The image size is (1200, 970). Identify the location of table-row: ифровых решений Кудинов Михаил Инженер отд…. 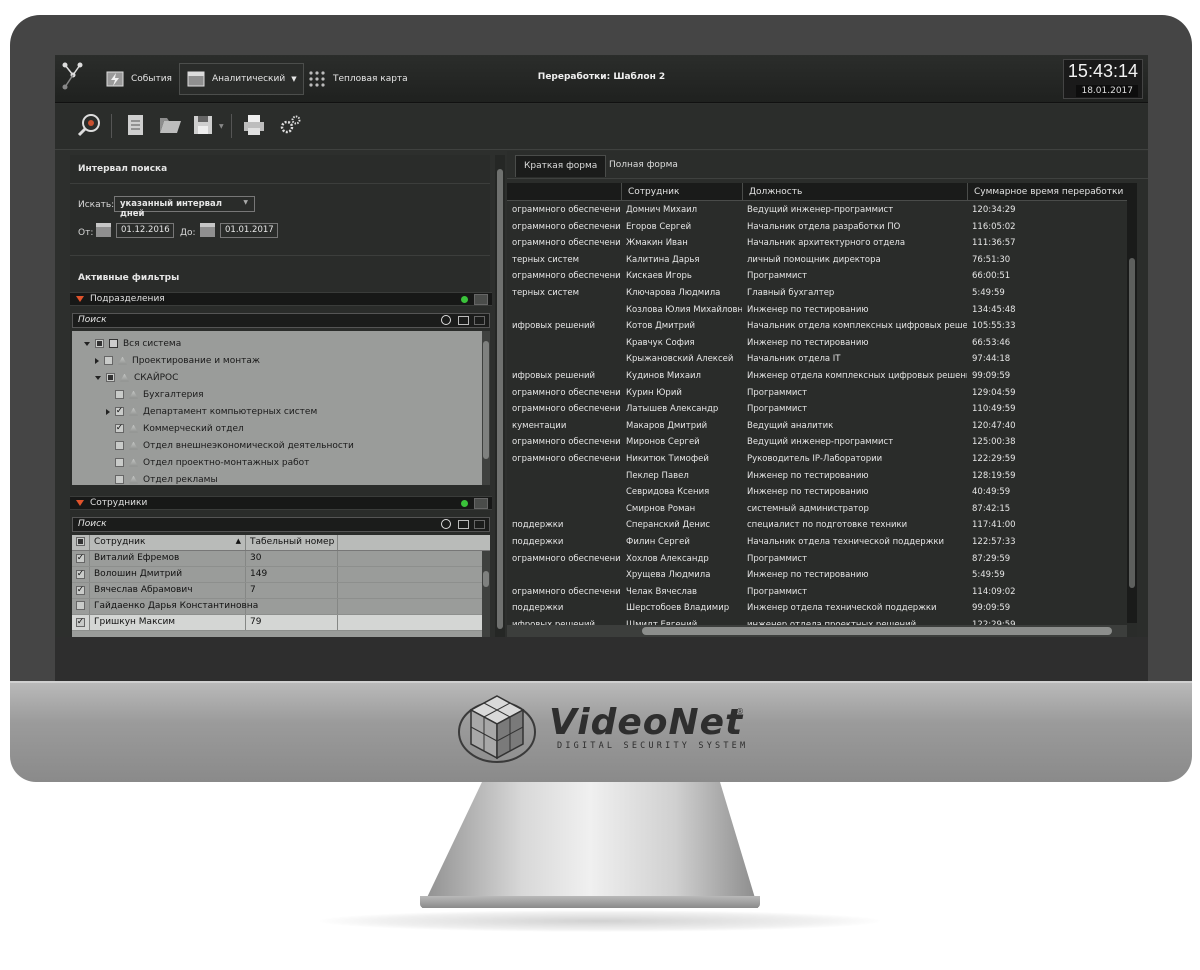
(817, 376).